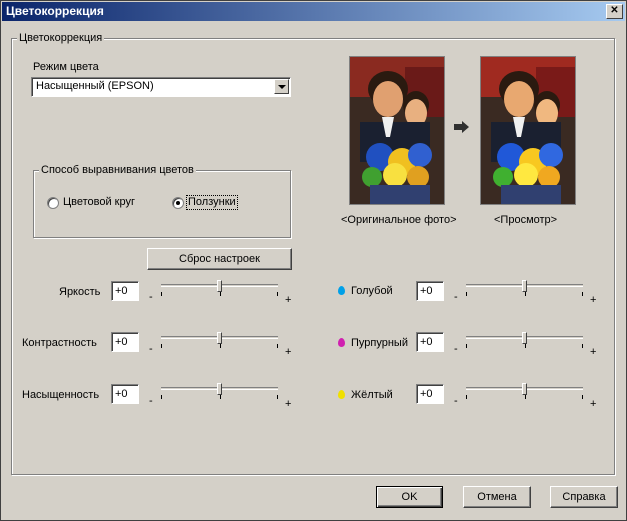  What do you see at coordinates (288, 300) in the screenshot?
I see `brightness-plus: +` at bounding box center [288, 300].